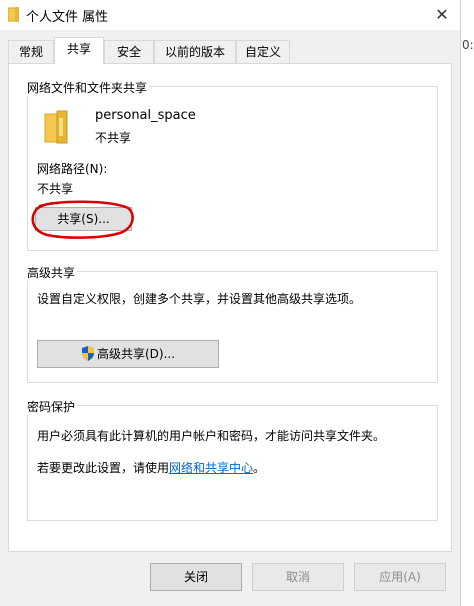  I want to click on advanced-sharing-description: 设置自定义权限，创建多个共享，并设置其他高级共享选项。, so click(199, 299).